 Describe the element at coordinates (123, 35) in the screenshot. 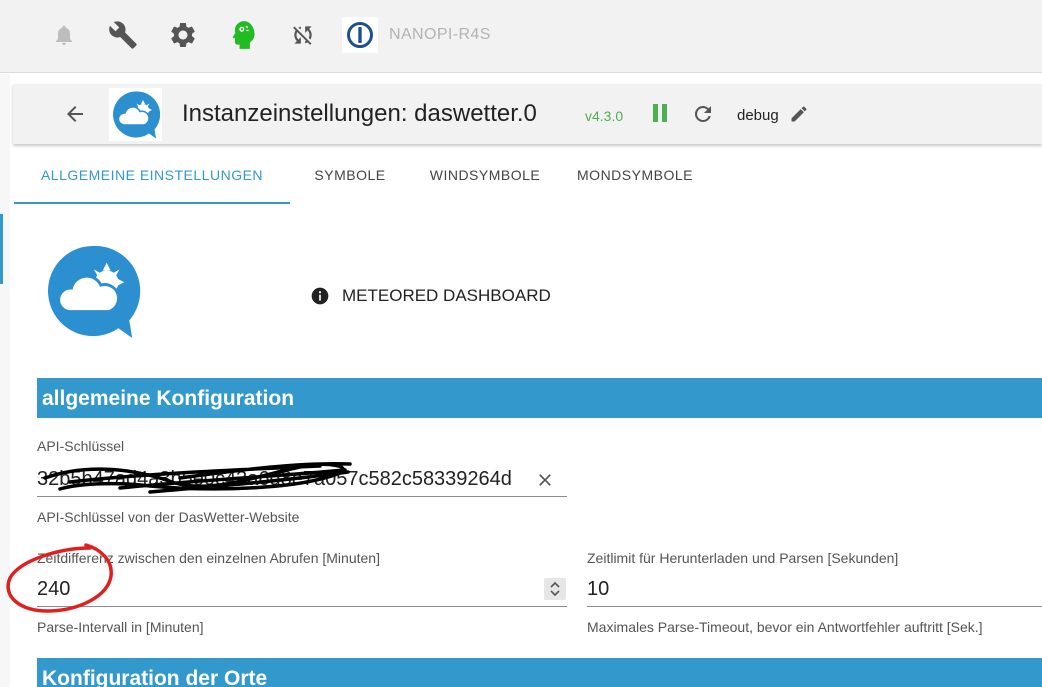

I see `wrench-icon` at that location.